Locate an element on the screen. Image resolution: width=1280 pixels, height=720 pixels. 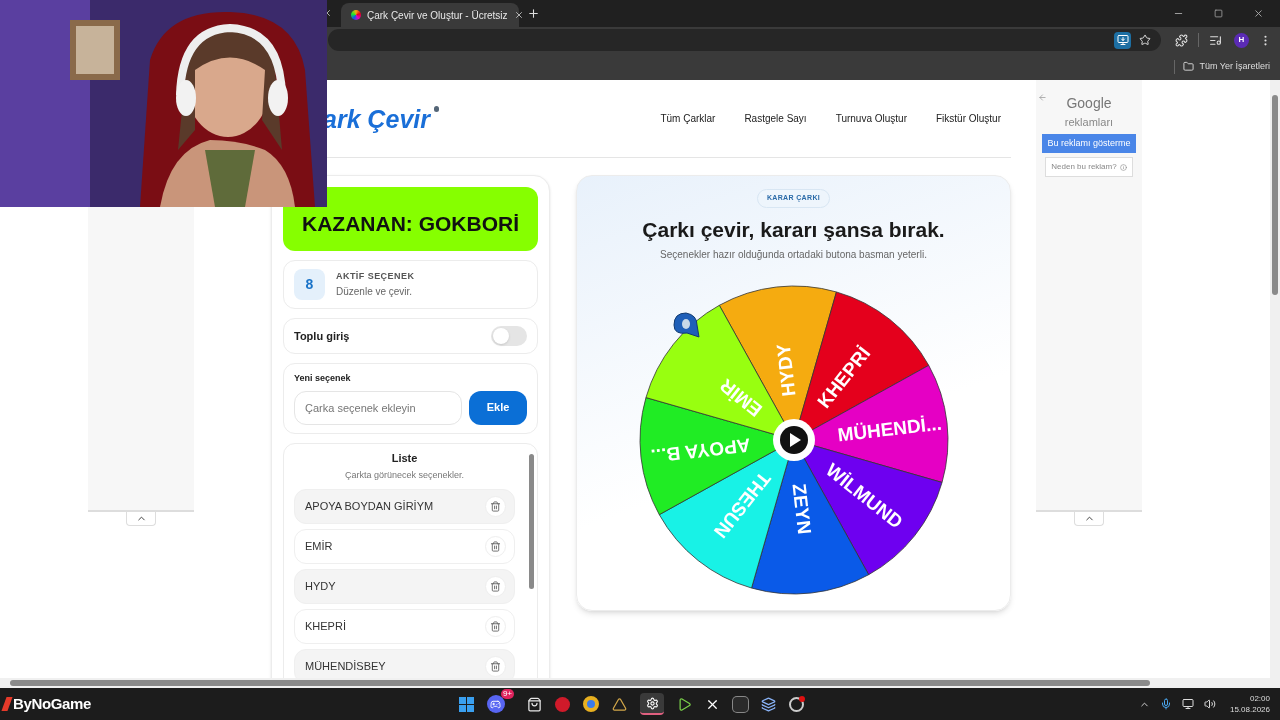
stats-title: AKTİF SEÇENEK is located at coordinates (375, 277).